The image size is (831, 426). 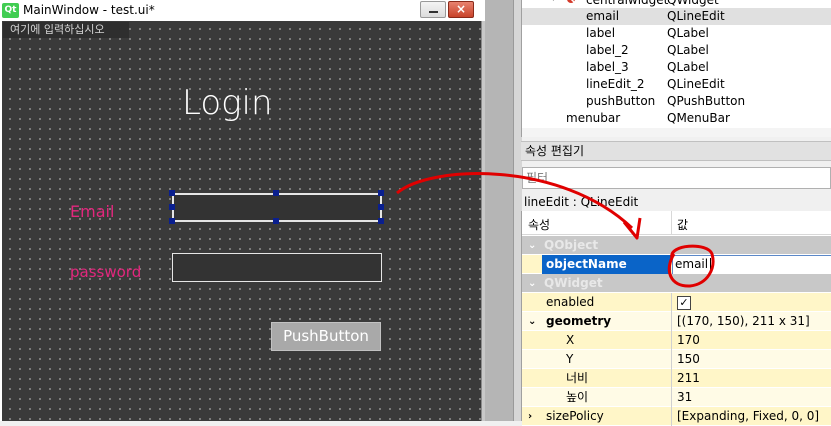 What do you see at coordinates (676, 397) in the screenshot?
I see `property-row-height: 높이 31` at bounding box center [676, 397].